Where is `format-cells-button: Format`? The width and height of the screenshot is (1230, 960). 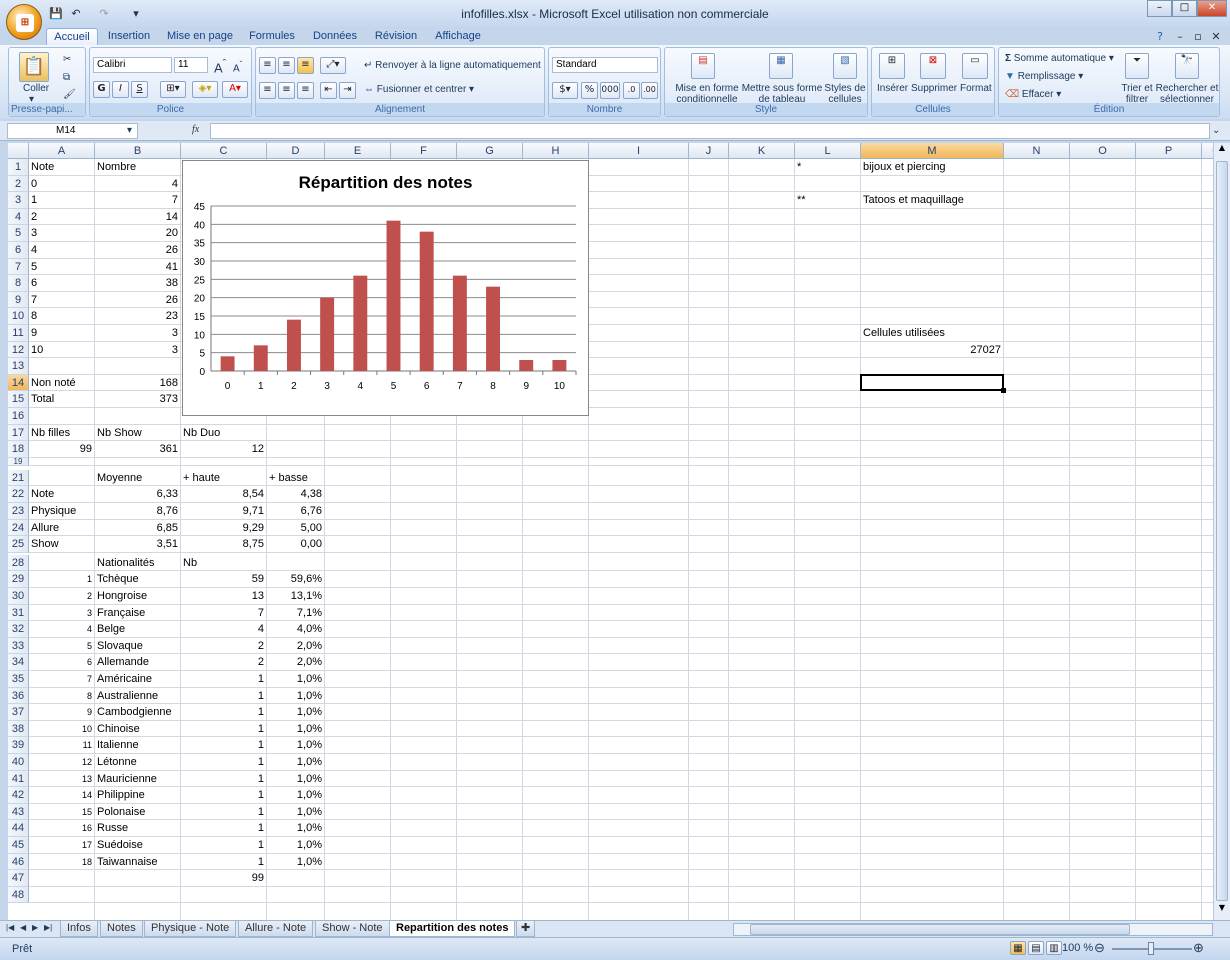
format-cells-button: Format is located at coordinates (976, 88).